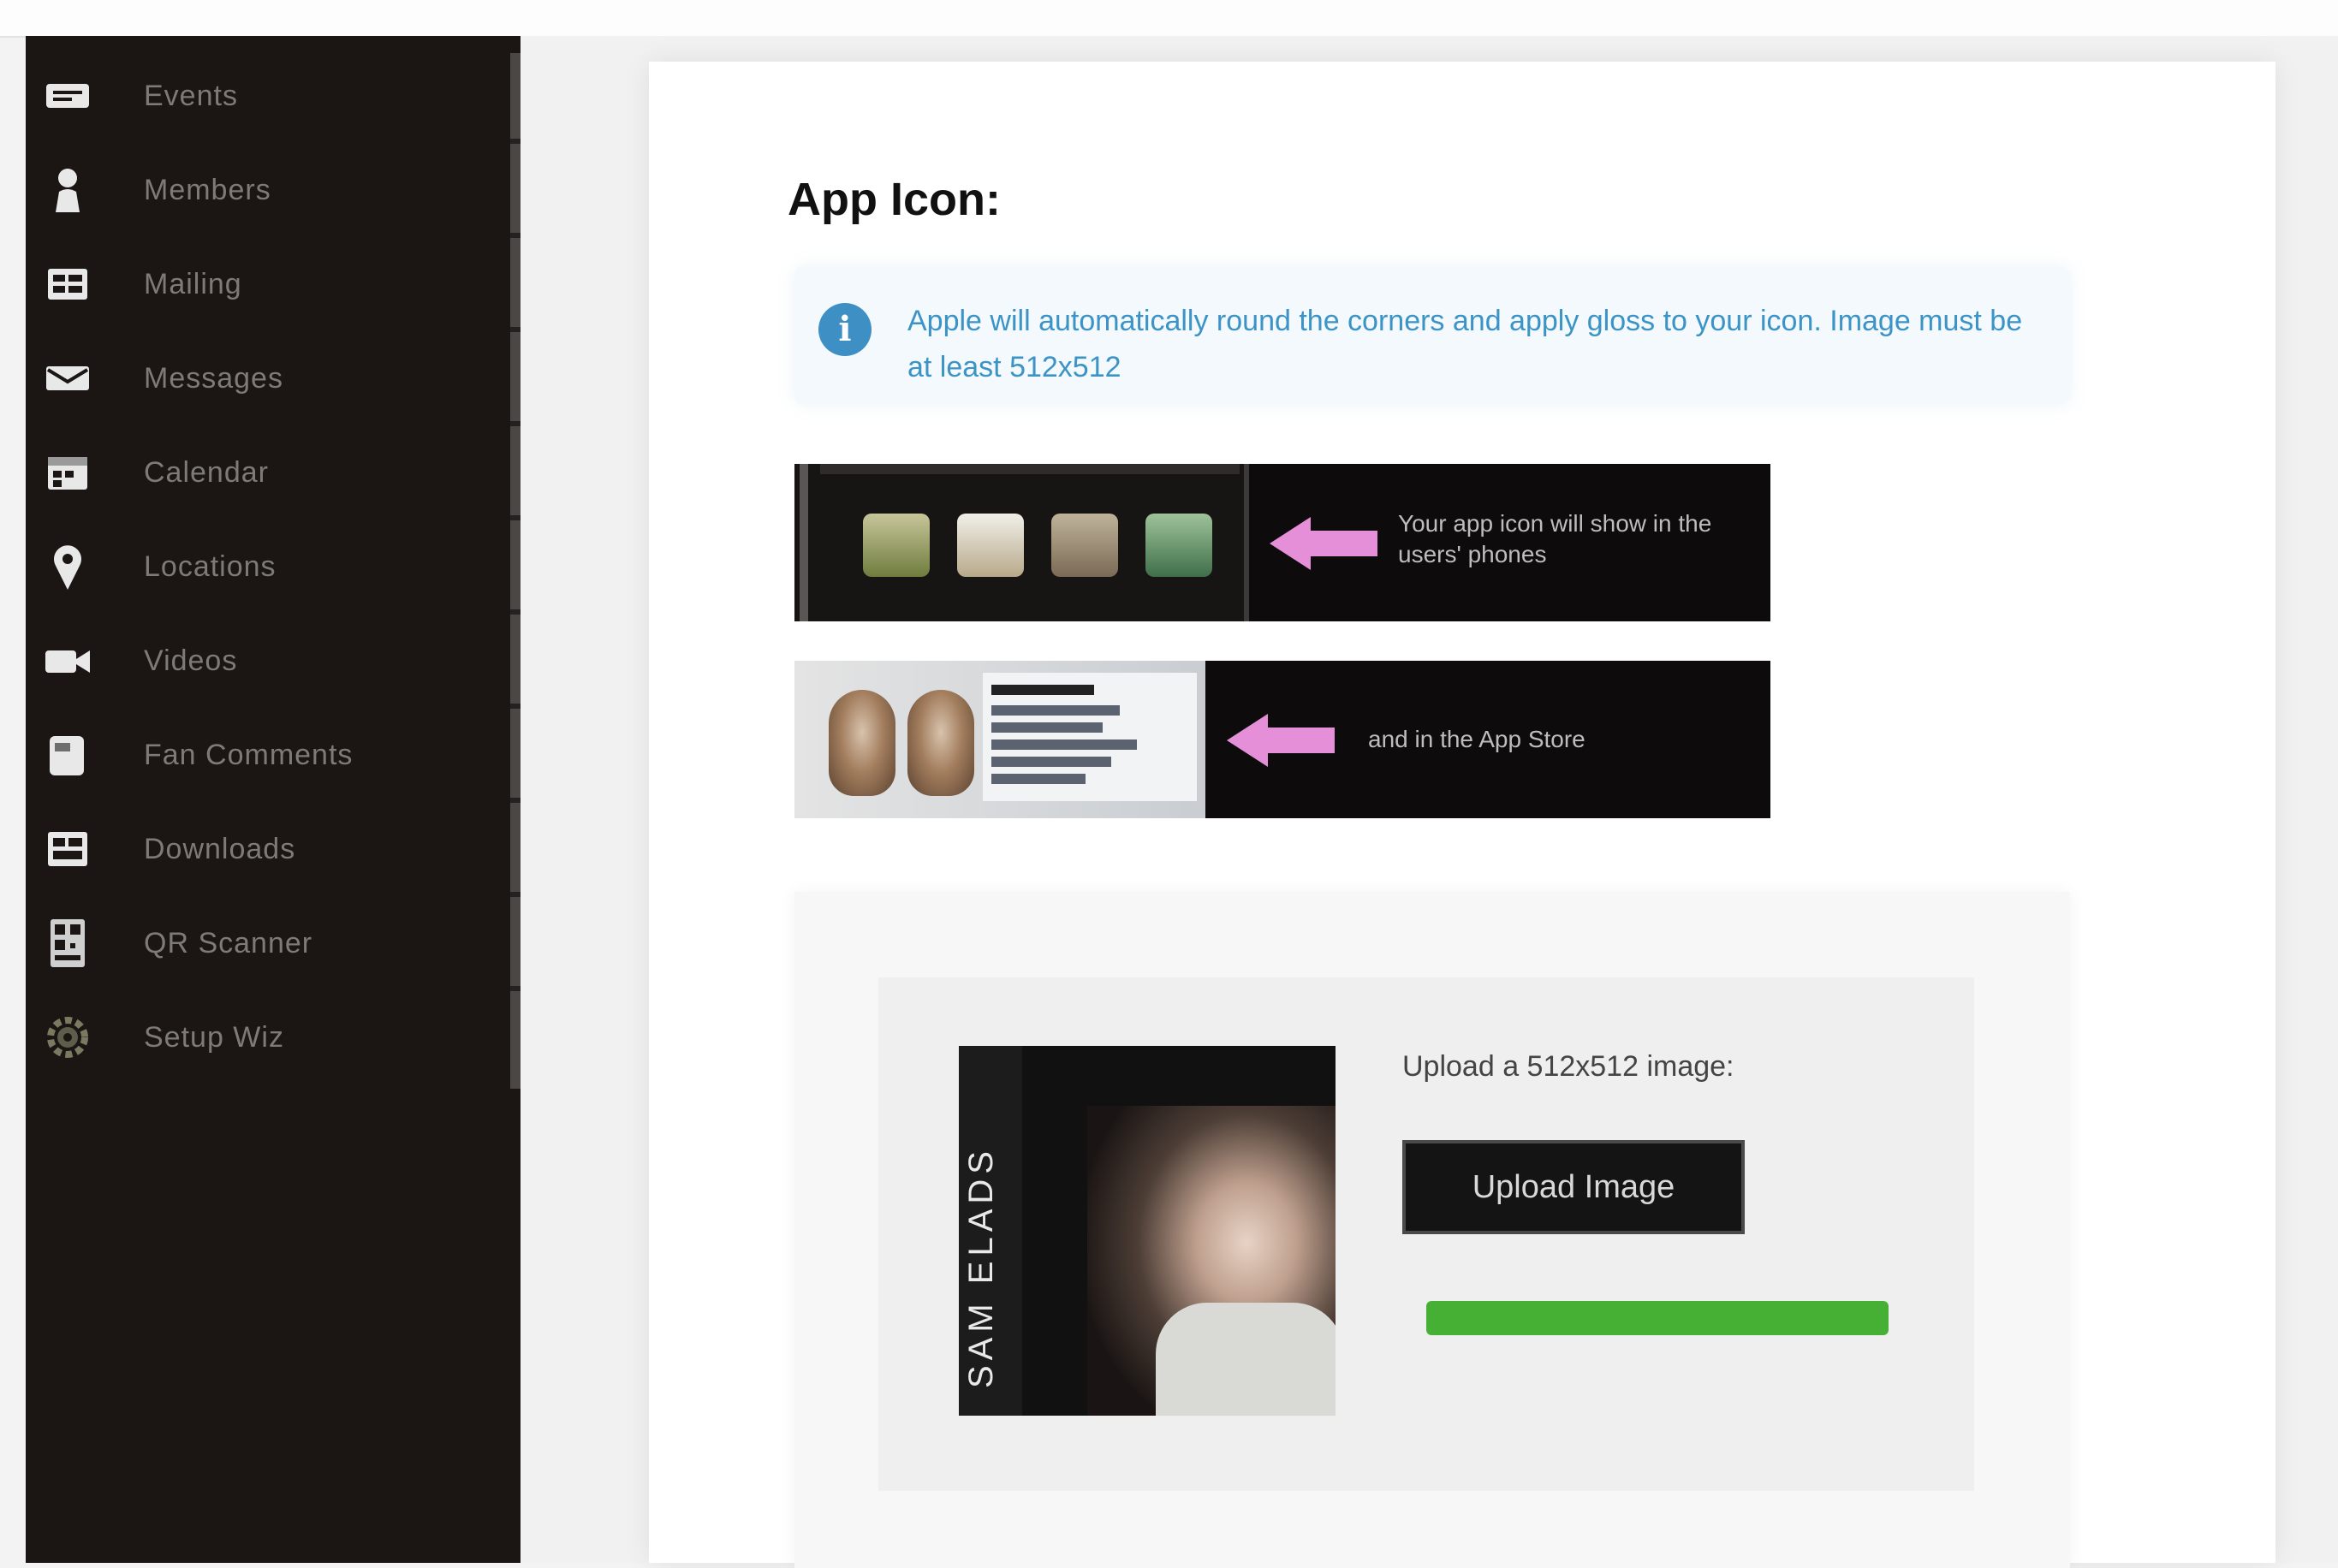 The height and width of the screenshot is (1568, 2338). Describe the element at coordinates (68, 1037) in the screenshot. I see `gear-icon` at that location.